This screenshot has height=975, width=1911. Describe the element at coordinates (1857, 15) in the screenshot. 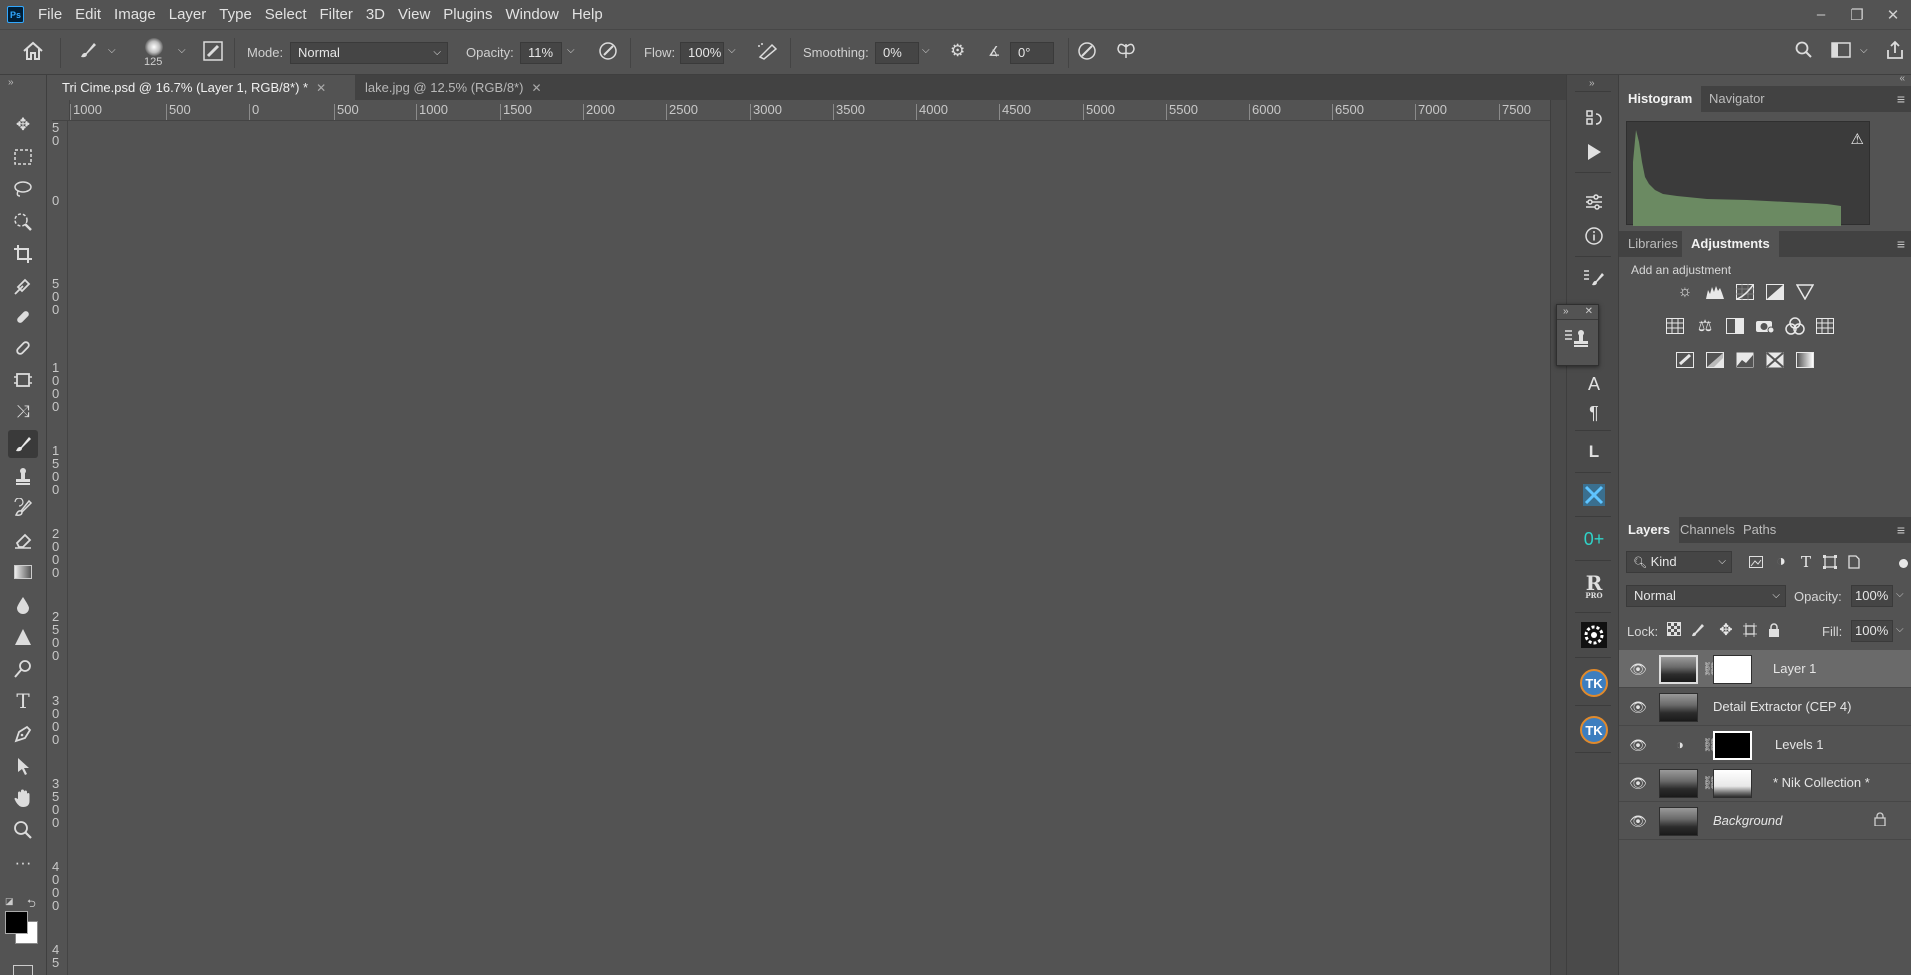

I see `restore-icon: ❐` at that location.